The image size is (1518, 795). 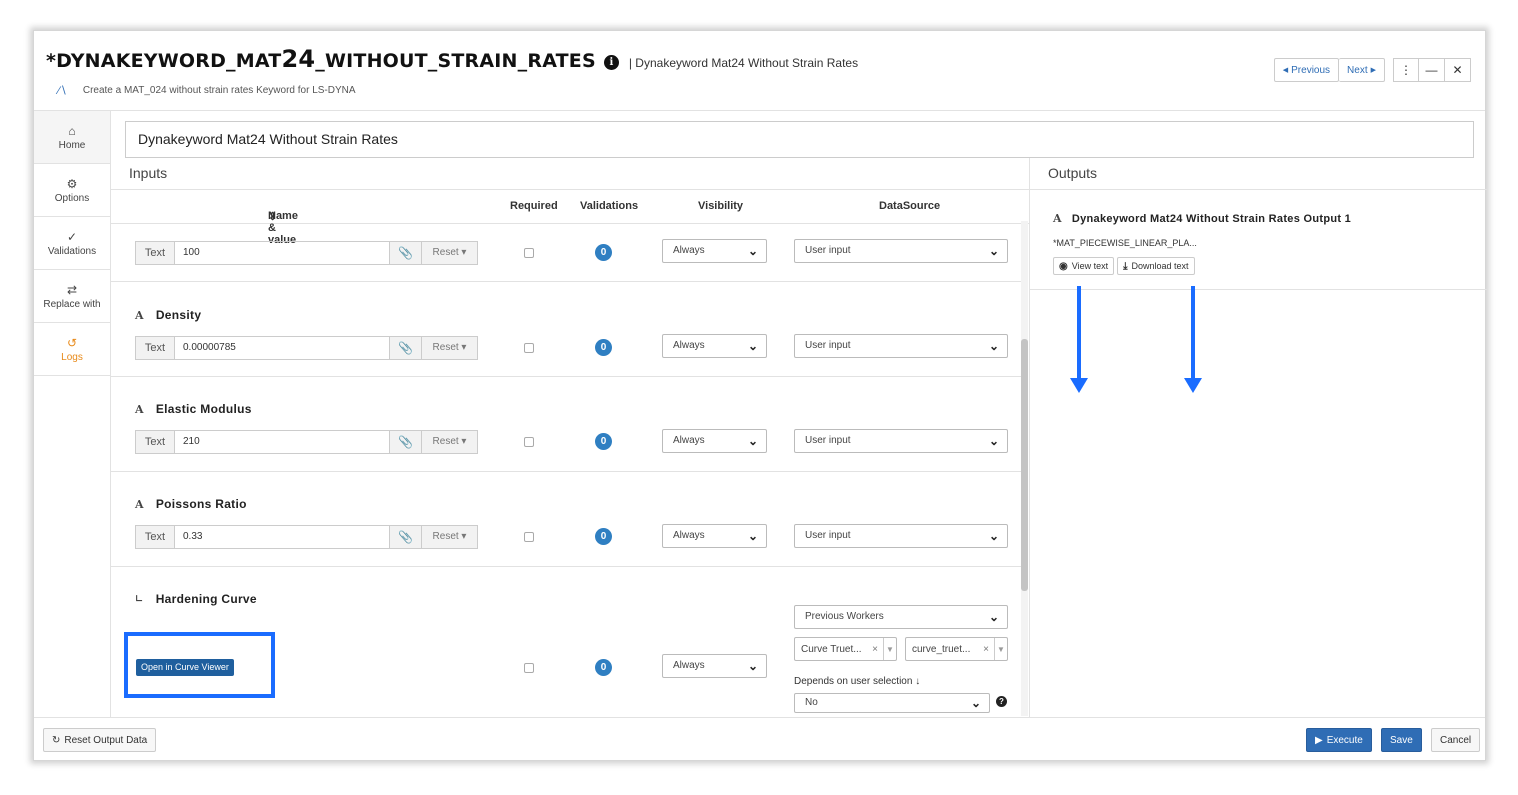 I want to click on refresh-icon: ↻, so click(x=56, y=740).